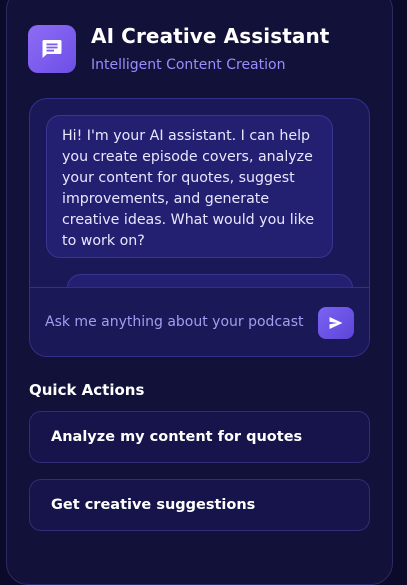  What do you see at coordinates (87, 390) in the screenshot?
I see `quick-actions-title: Quick Actions` at bounding box center [87, 390].